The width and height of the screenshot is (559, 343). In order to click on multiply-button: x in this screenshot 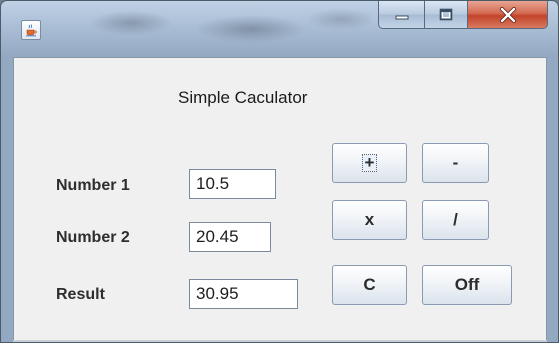, I will do `click(369, 220)`.